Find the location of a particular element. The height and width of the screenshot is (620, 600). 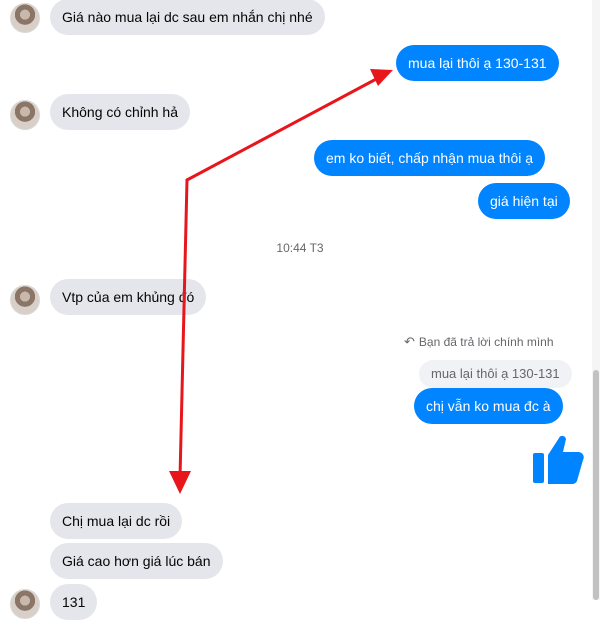

reply-arrow-icon: ↶ is located at coordinates (409, 341).